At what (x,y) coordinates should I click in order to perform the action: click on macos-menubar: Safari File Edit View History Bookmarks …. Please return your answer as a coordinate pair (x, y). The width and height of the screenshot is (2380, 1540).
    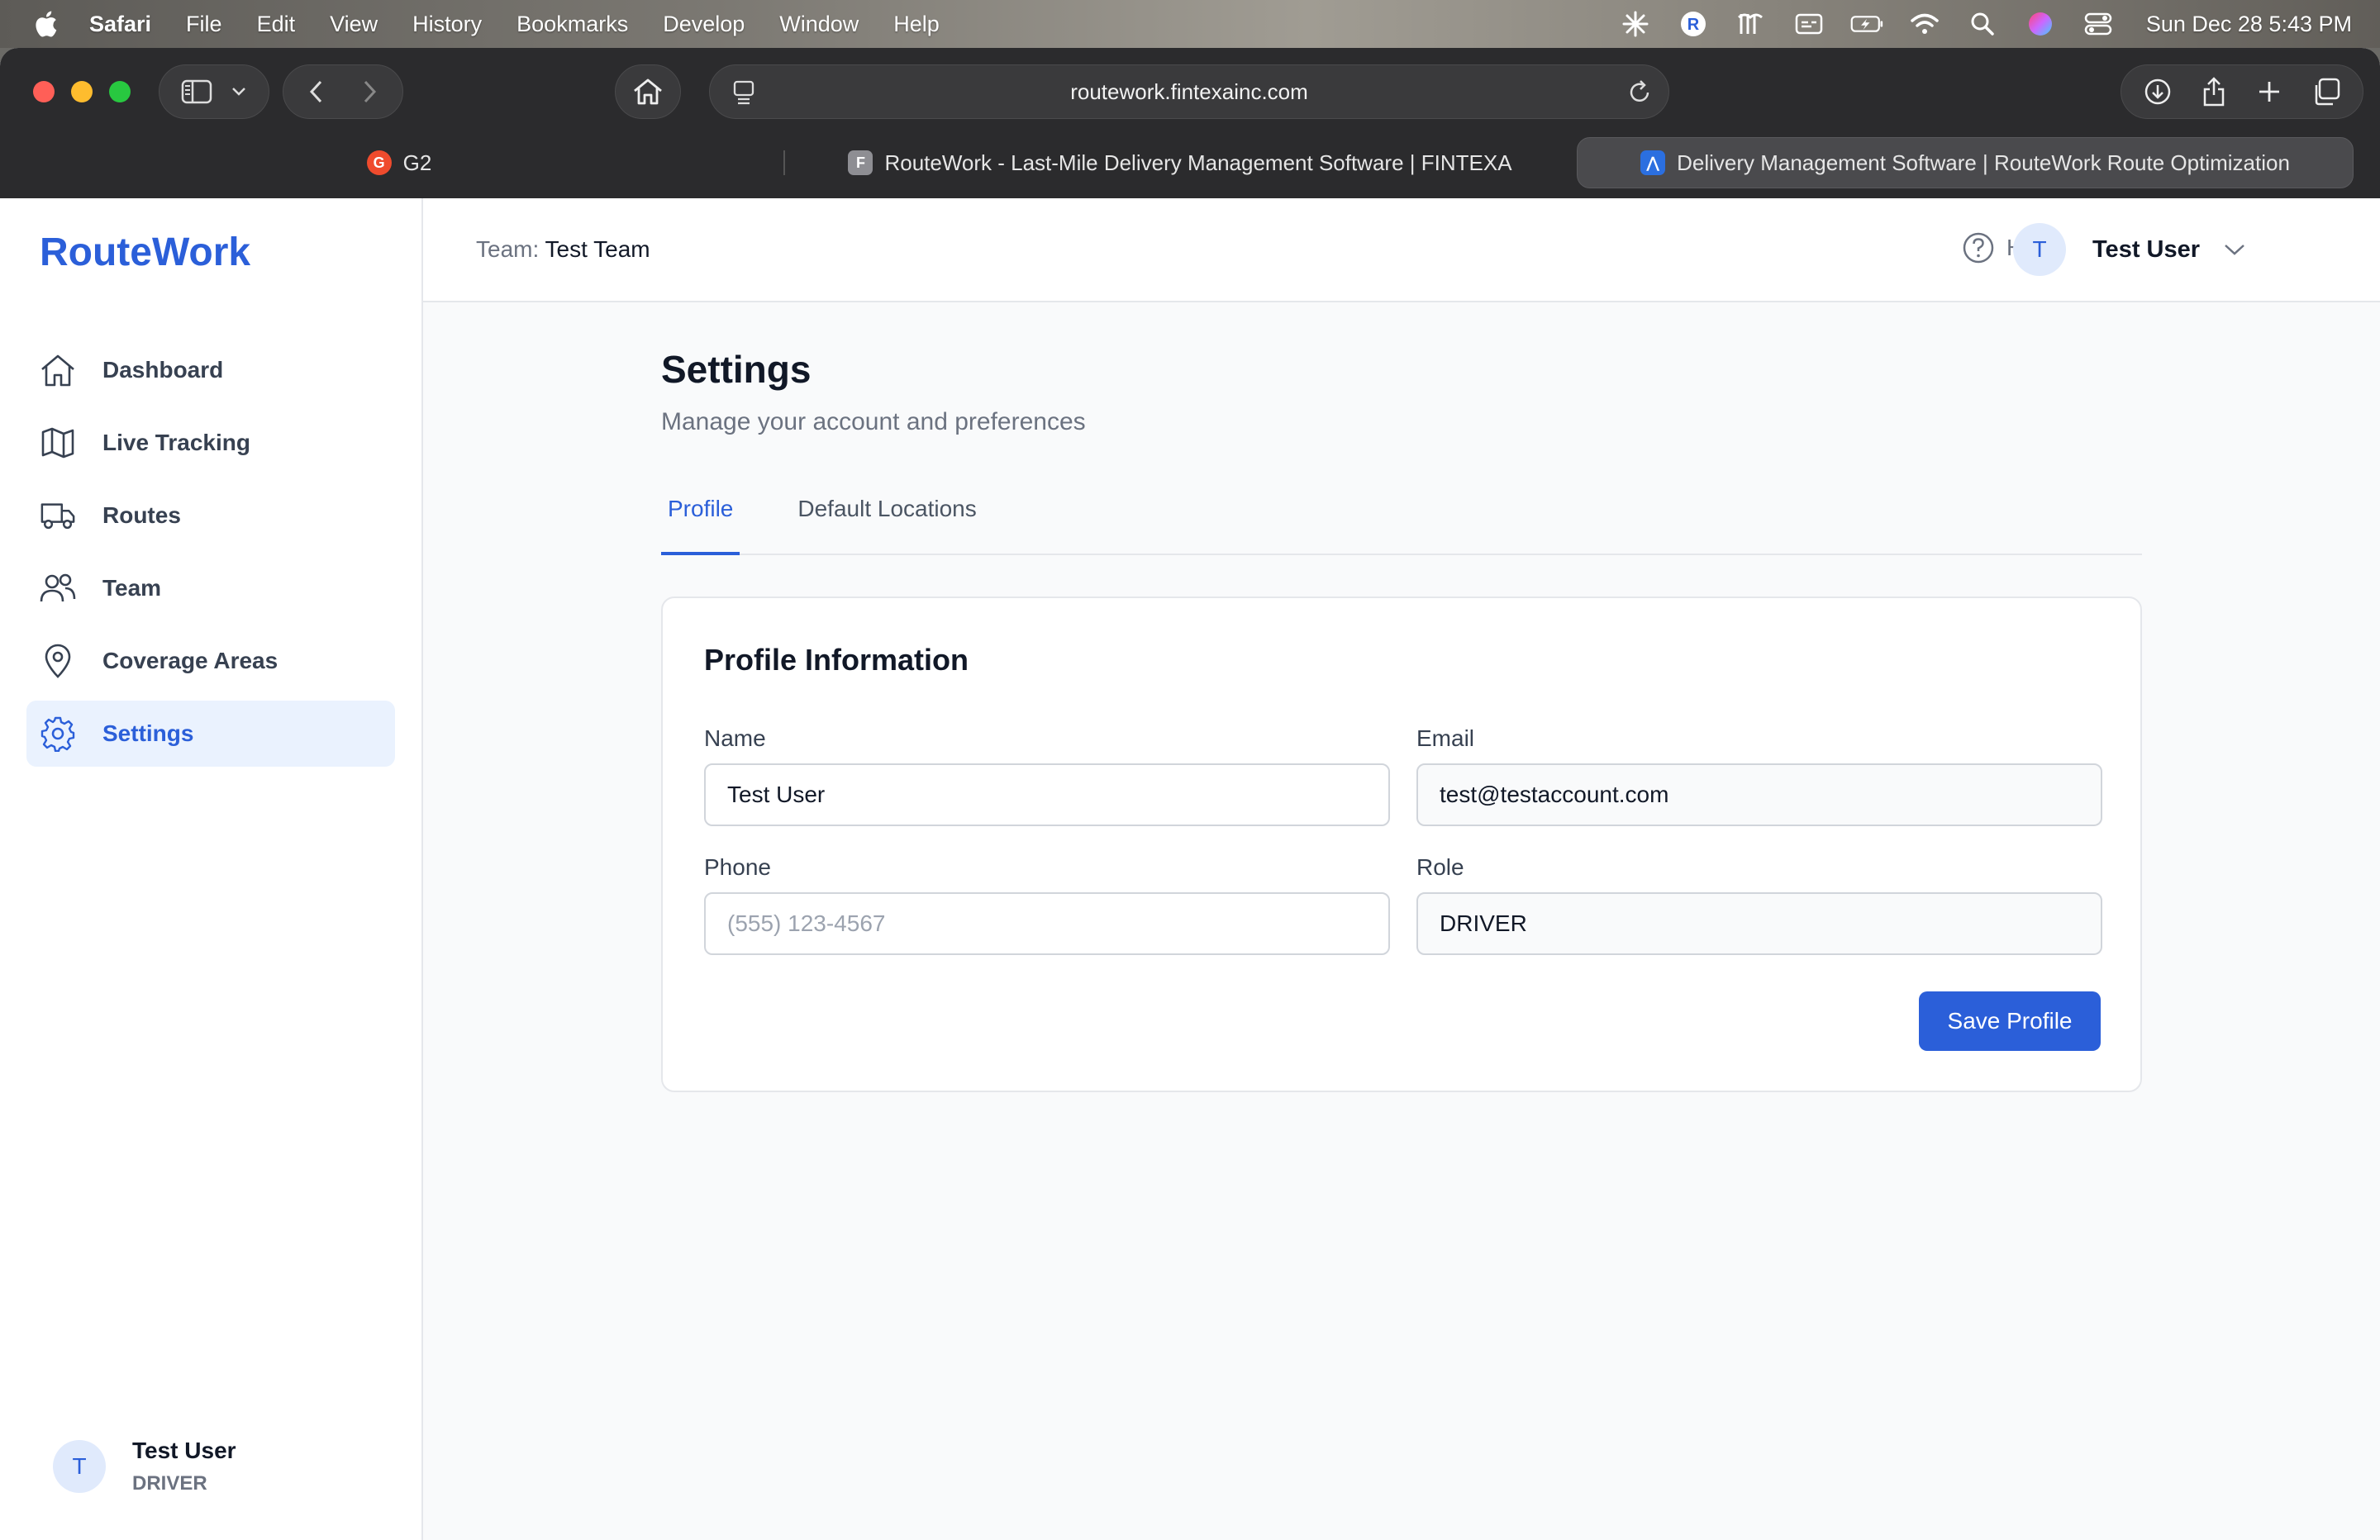
    Looking at the image, I should click on (1190, 24).